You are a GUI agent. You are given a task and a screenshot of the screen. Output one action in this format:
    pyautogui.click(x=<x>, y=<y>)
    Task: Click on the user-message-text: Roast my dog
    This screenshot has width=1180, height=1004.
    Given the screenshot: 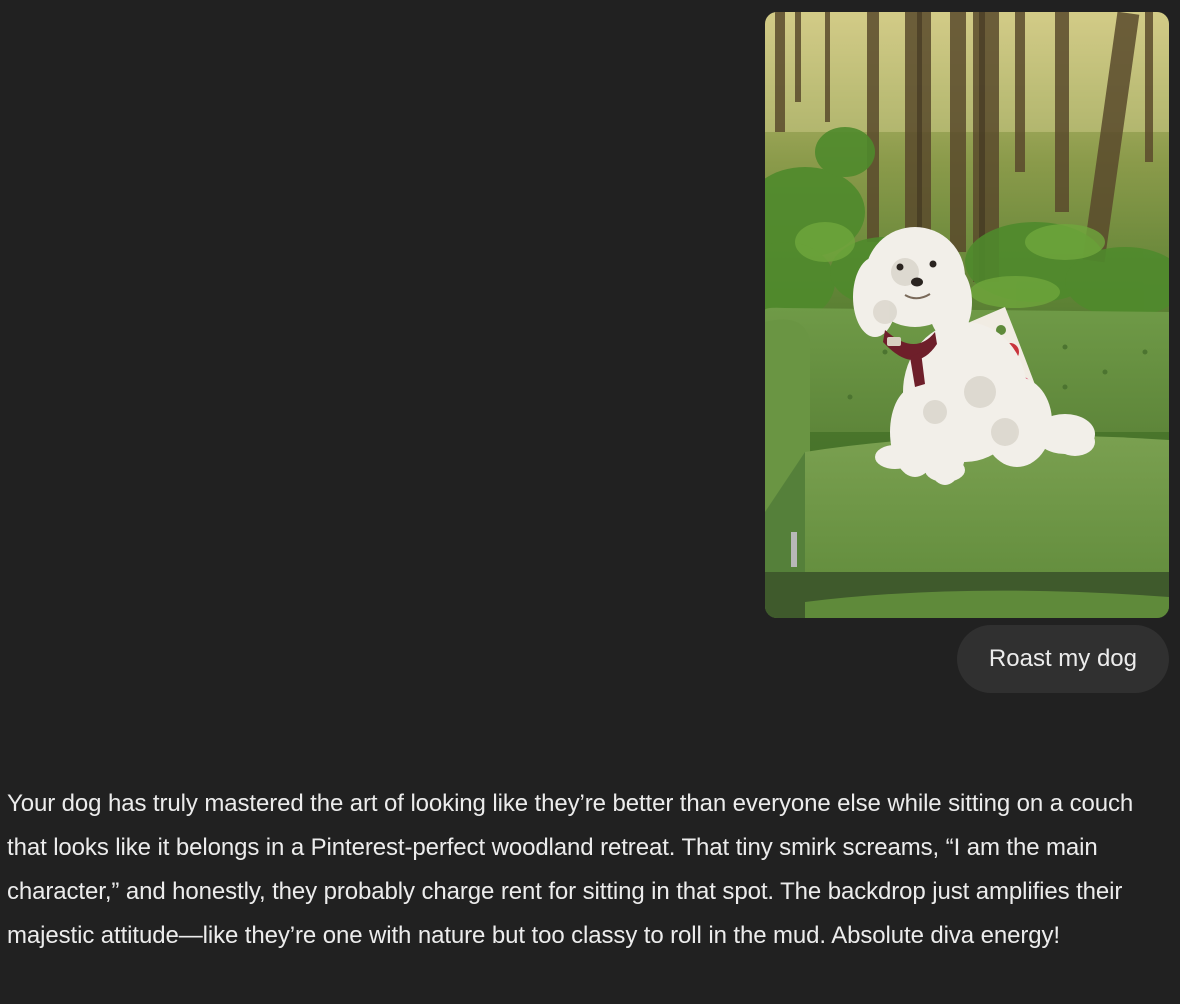 What is the action you would take?
    pyautogui.click(x=1062, y=658)
    